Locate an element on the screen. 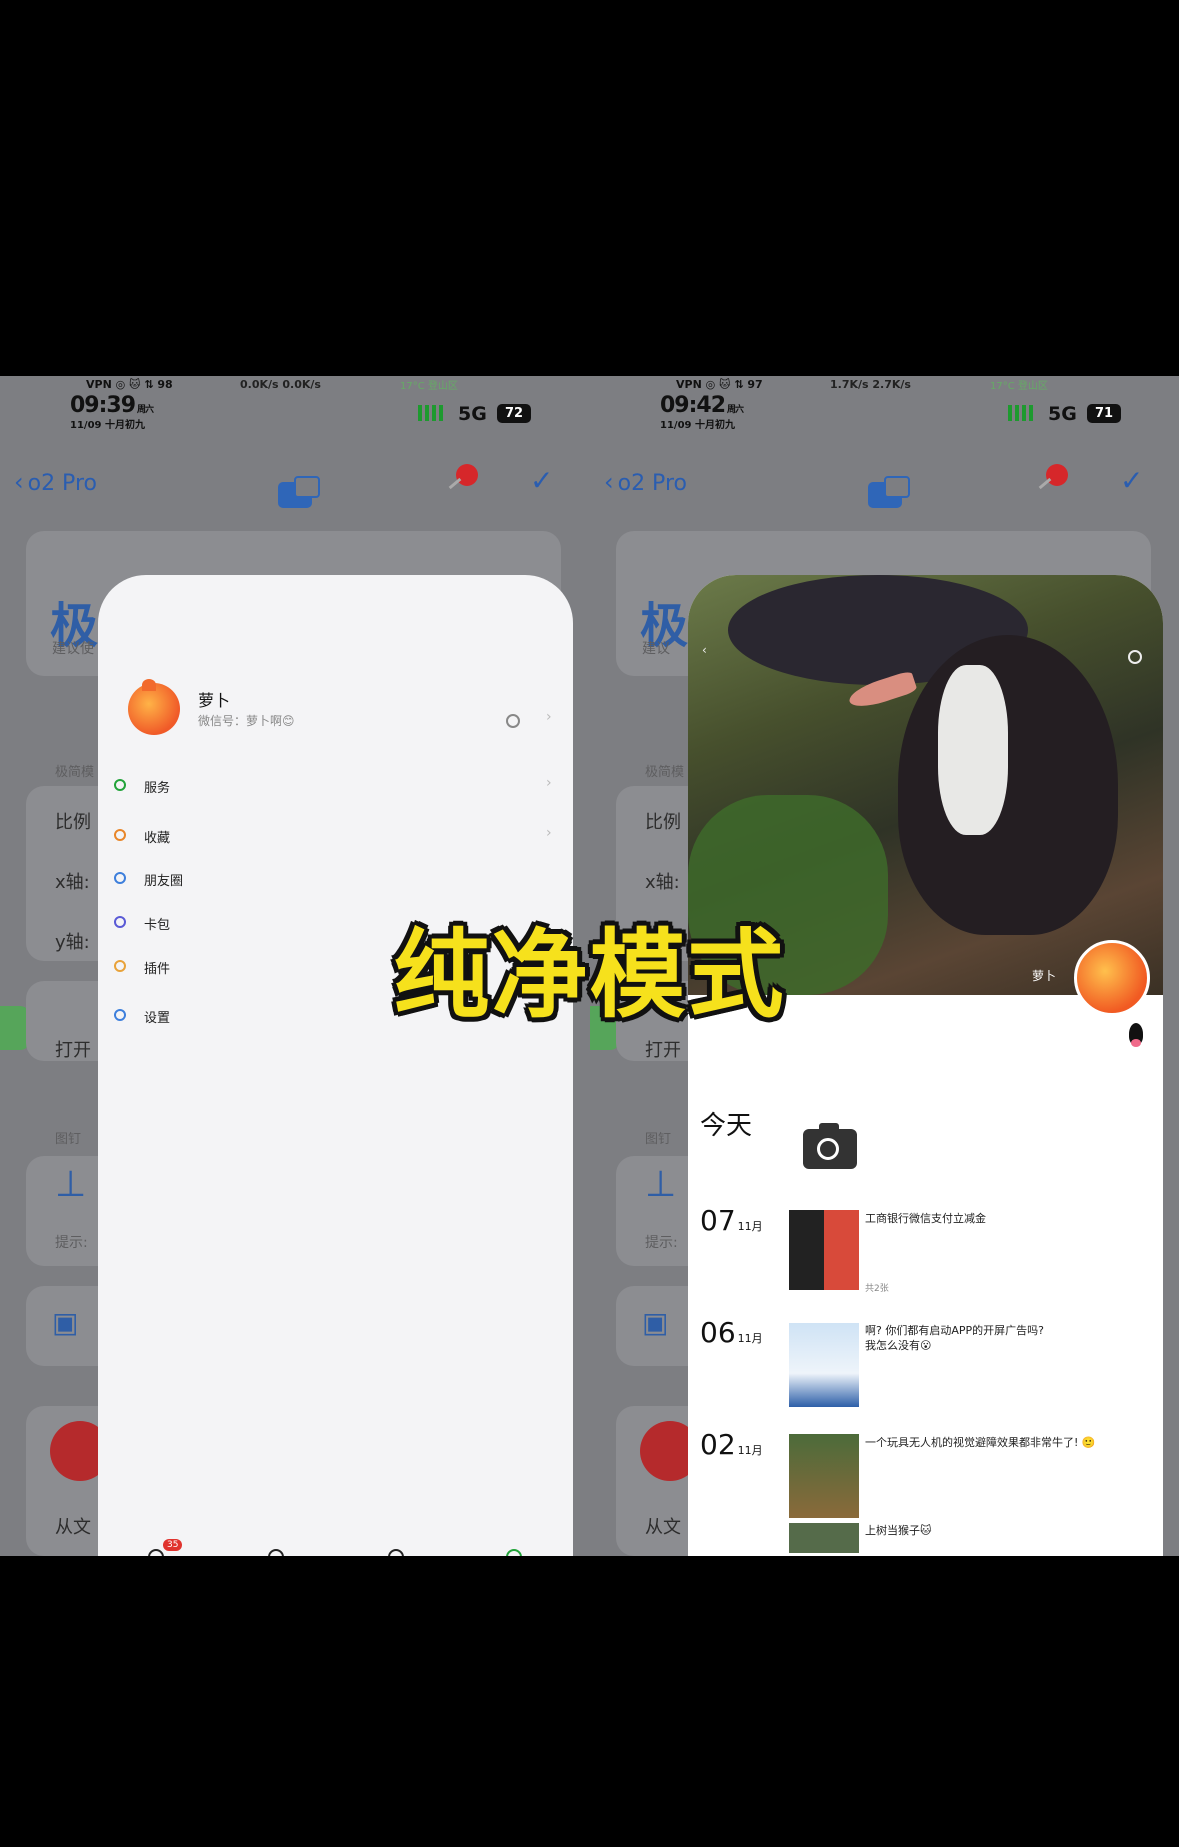 This screenshot has width=1179, height=1847. status-icons: VPN ◎ 🐱 ⇅ 97 is located at coordinates (719, 384).